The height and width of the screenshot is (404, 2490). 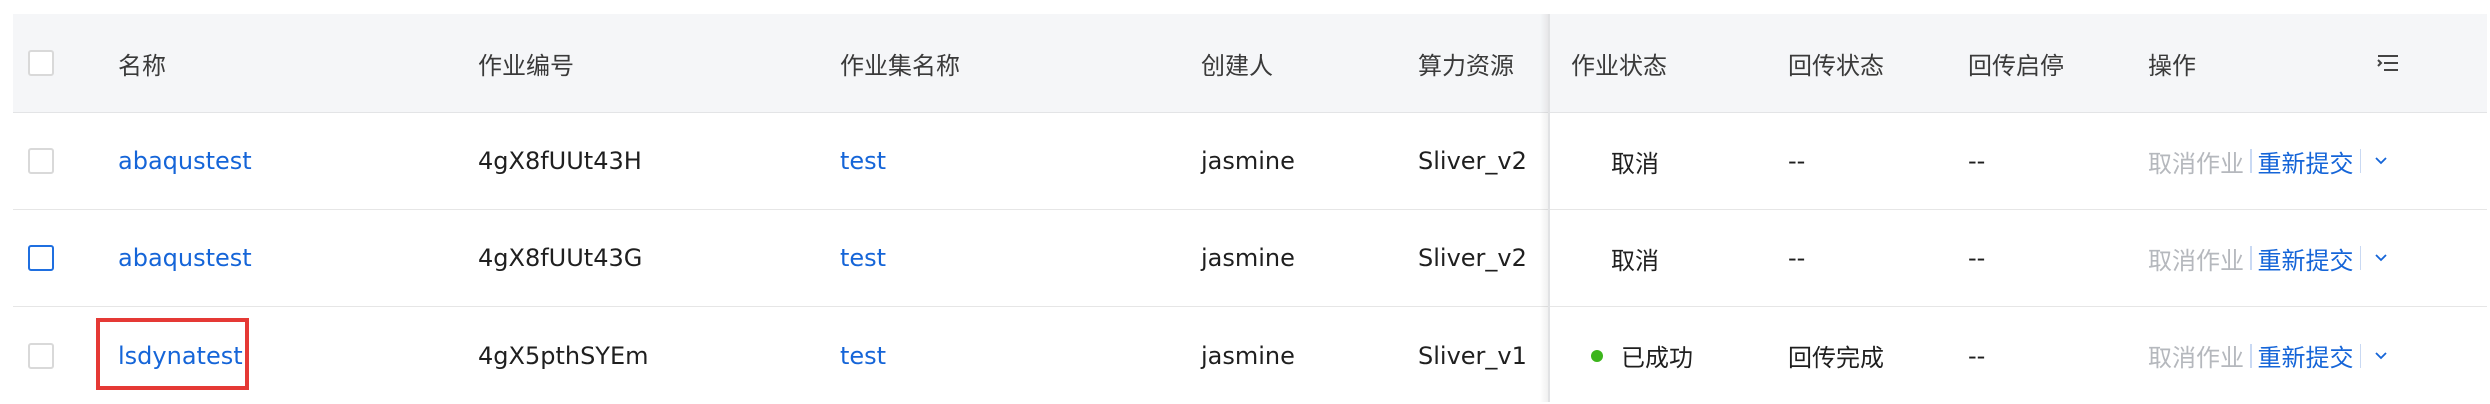 What do you see at coordinates (1466, 63) in the screenshot?
I see `column-header-resource: 算力资源` at bounding box center [1466, 63].